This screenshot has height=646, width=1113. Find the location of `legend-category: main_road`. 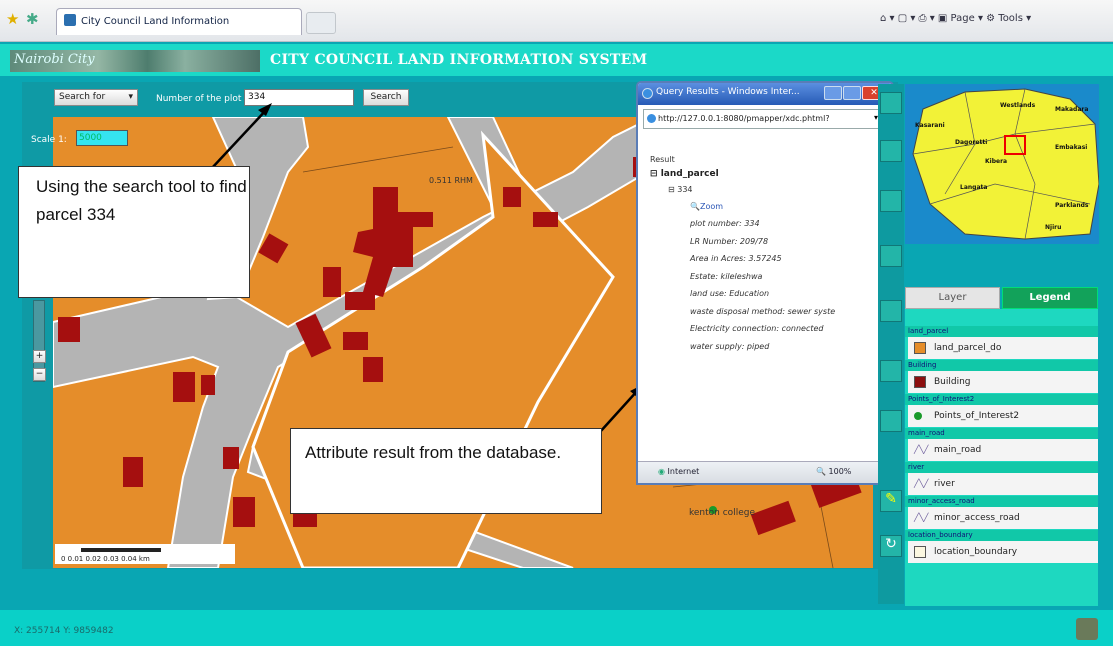

legend-category: main_road is located at coordinates (1001, 433).